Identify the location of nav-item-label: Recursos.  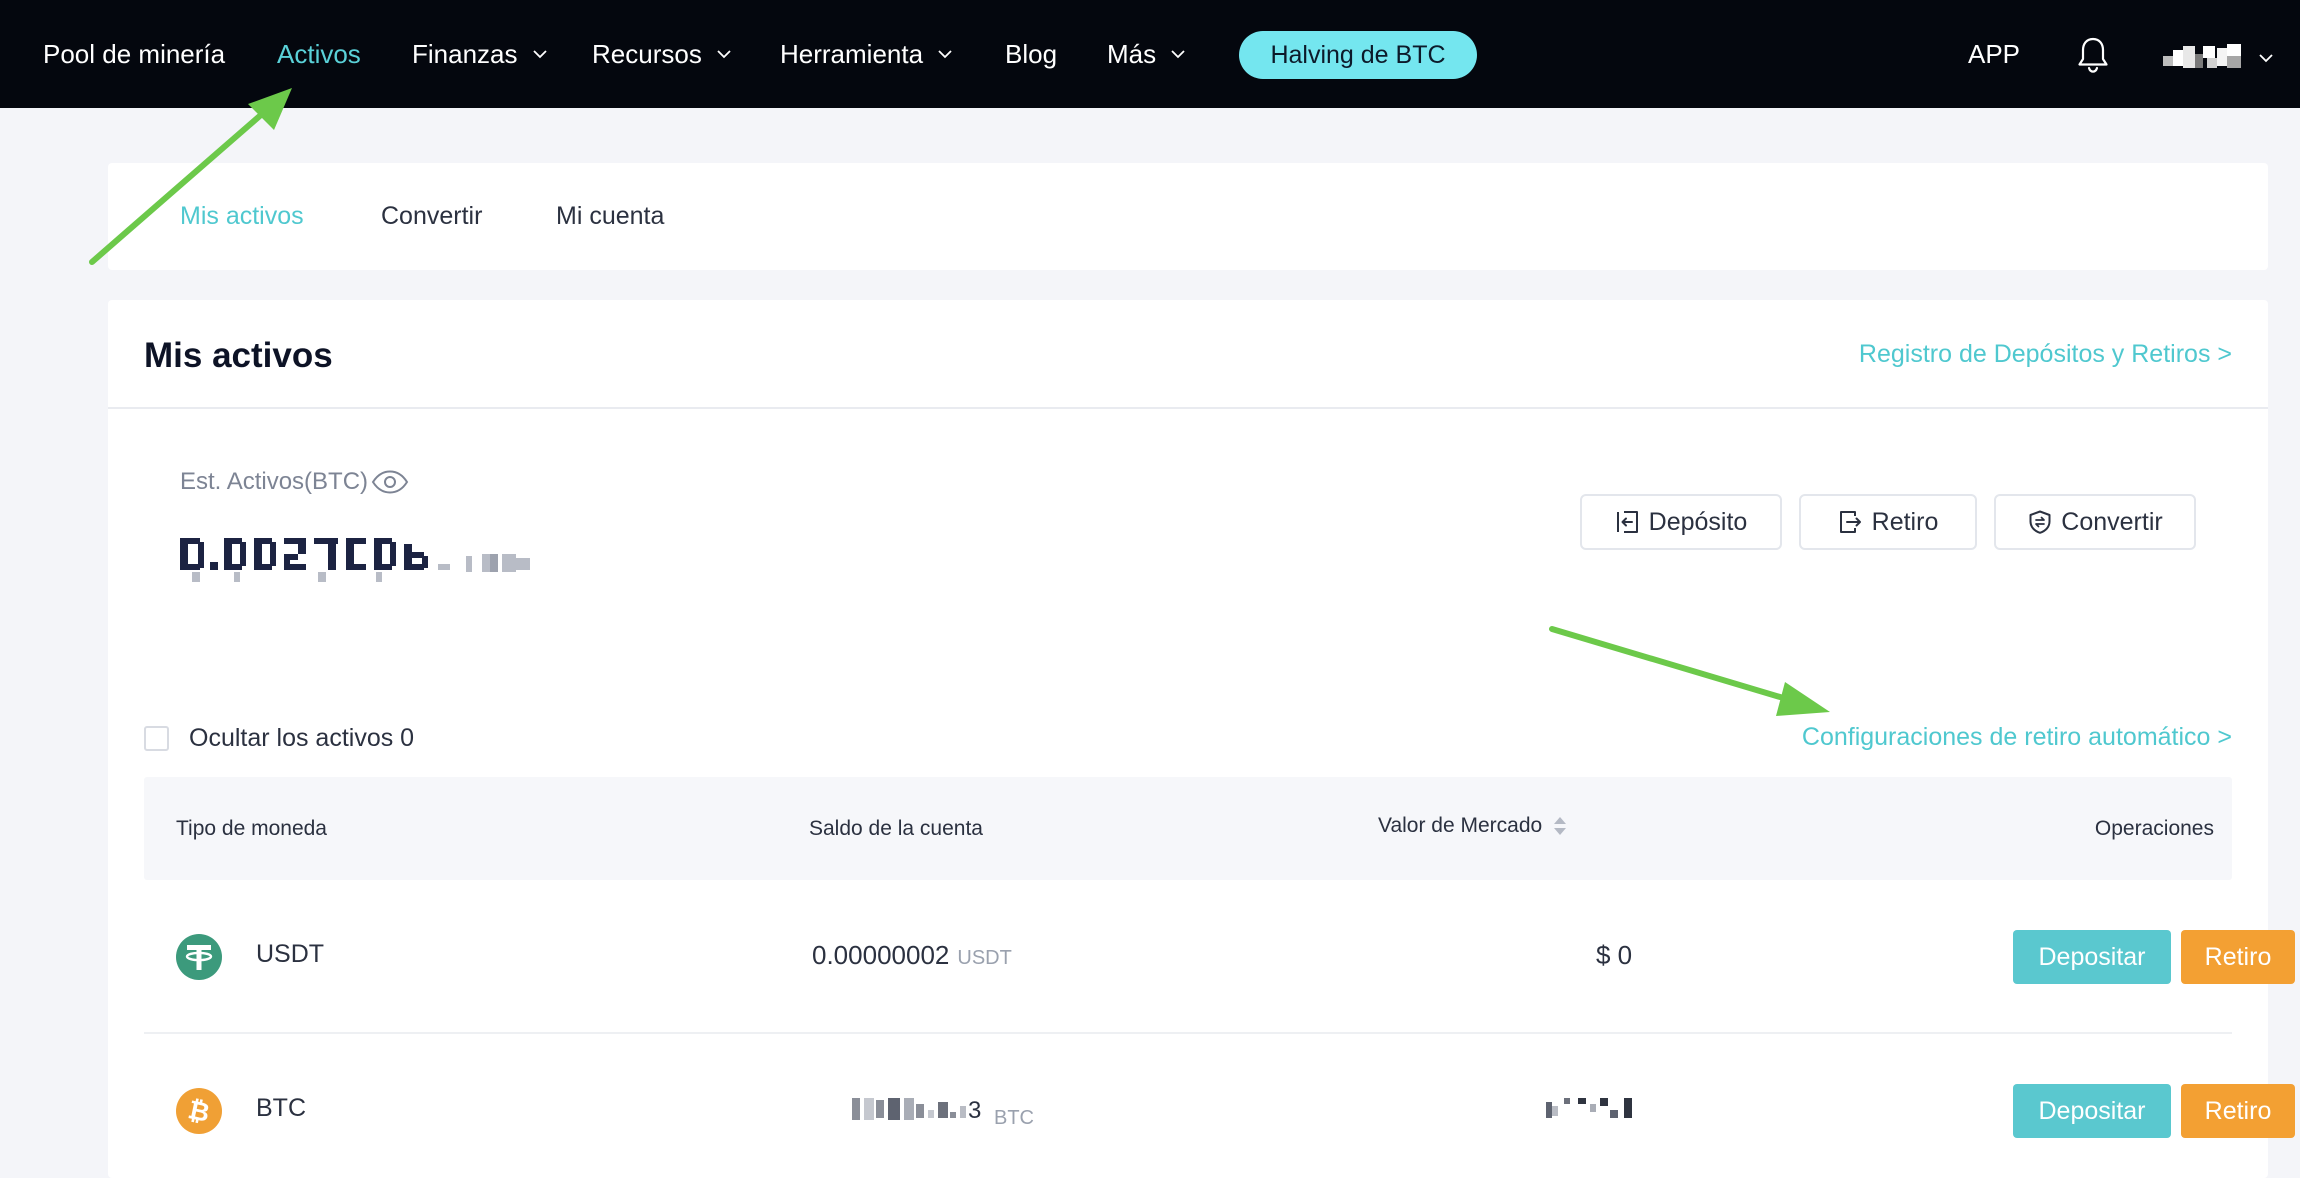
(647, 53).